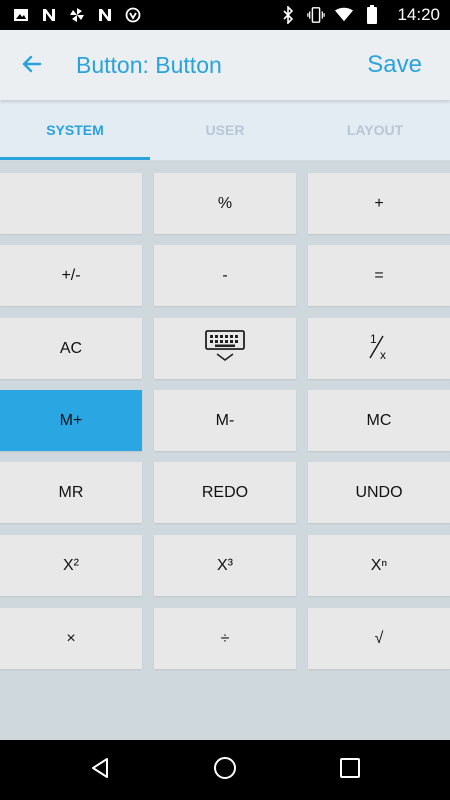 This screenshot has height=800, width=450. What do you see at coordinates (379, 275) in the screenshot?
I see `key-equals: =` at bounding box center [379, 275].